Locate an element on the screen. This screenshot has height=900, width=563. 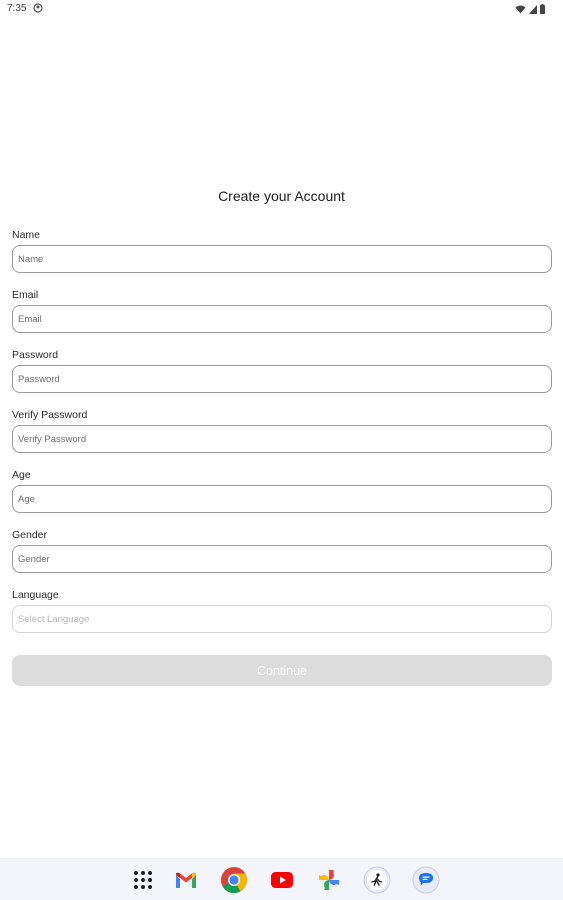
age-field is located at coordinates (282, 499).